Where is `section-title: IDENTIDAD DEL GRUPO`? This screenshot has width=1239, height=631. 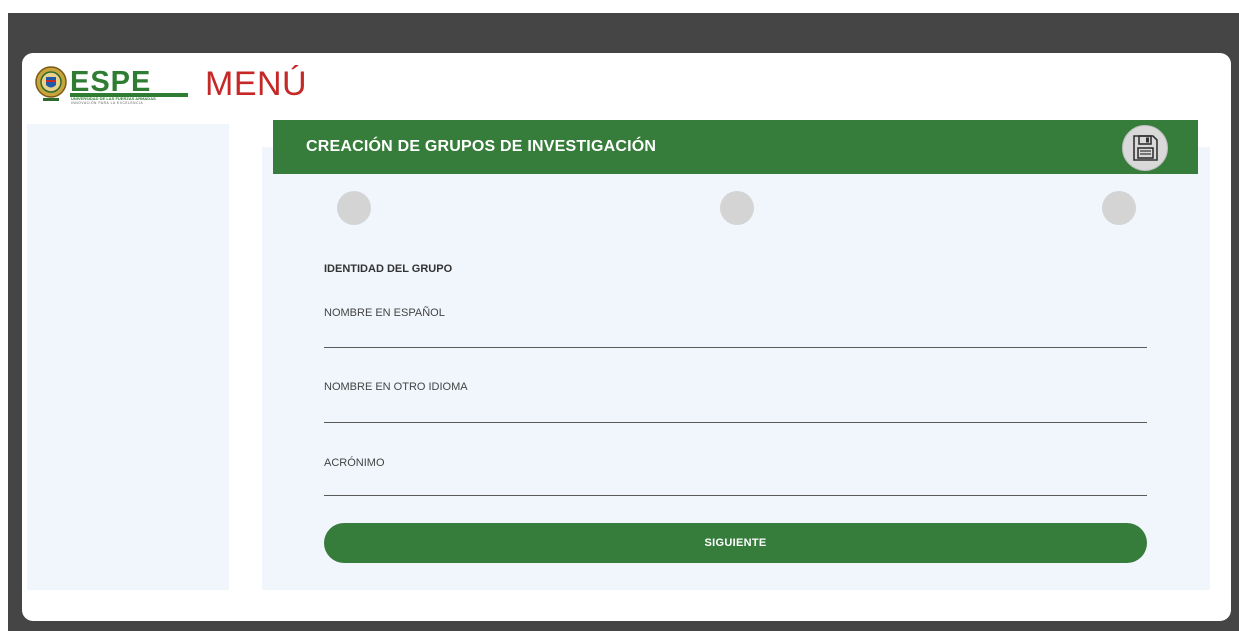
section-title: IDENTIDAD DEL GRUPO is located at coordinates (388, 269).